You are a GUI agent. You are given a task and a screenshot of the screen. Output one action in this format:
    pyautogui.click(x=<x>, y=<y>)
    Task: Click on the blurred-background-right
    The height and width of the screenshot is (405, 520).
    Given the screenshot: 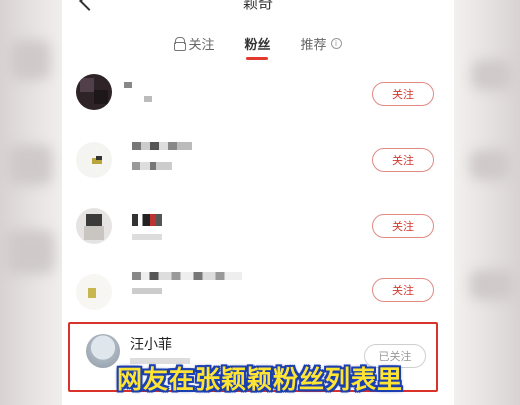 What is the action you would take?
    pyautogui.click(x=485, y=202)
    